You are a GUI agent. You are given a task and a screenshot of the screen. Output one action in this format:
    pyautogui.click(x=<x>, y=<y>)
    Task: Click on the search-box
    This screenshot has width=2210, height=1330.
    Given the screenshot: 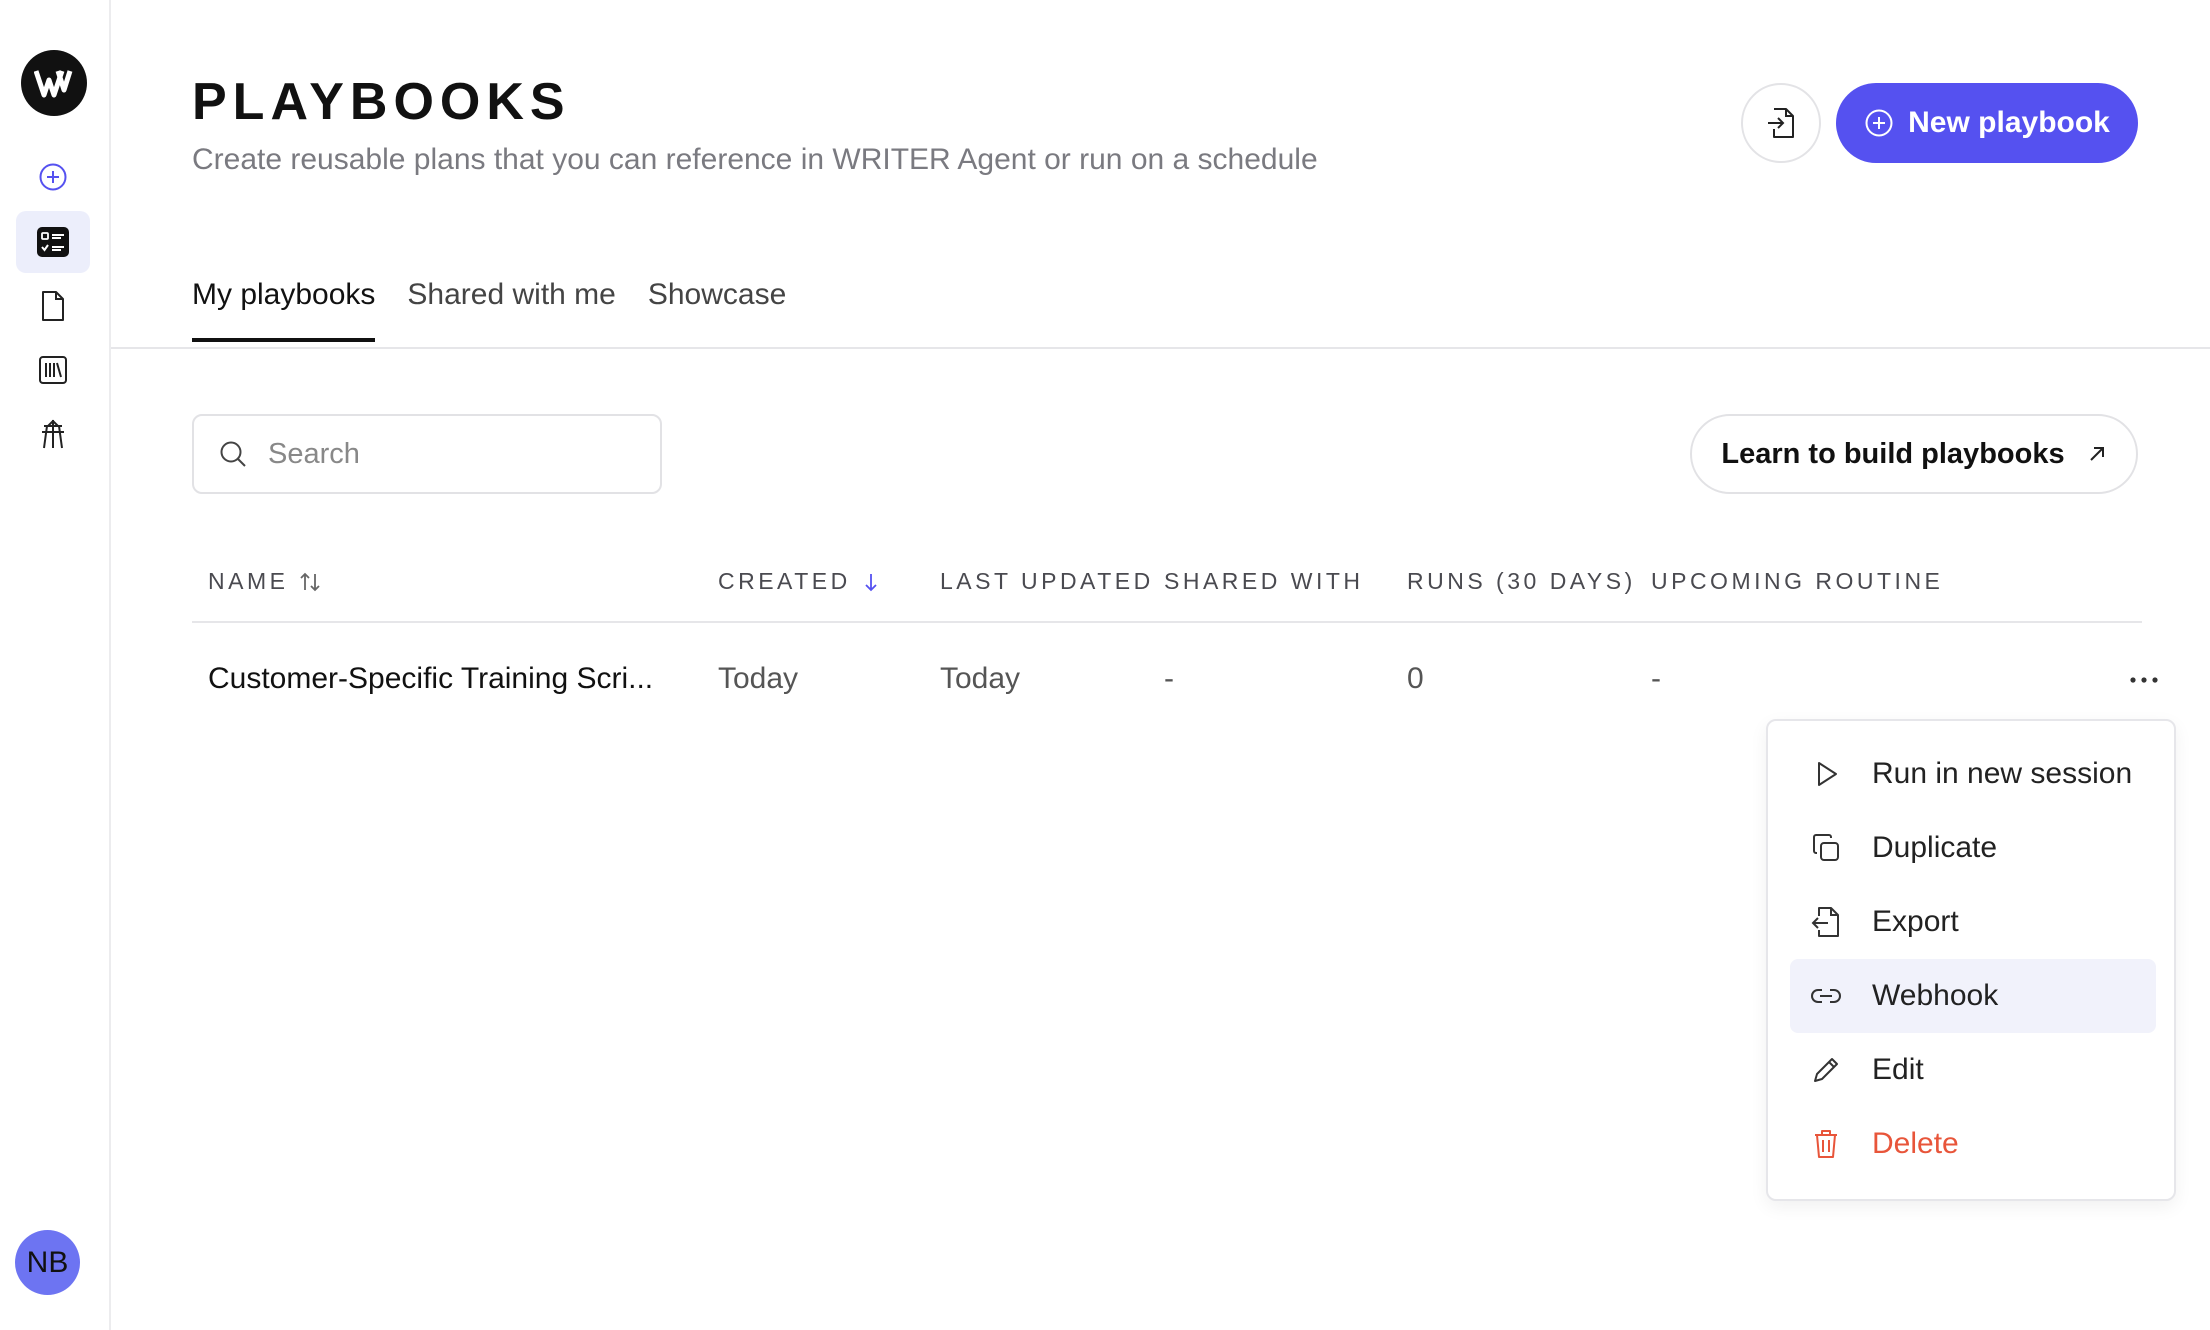 What is the action you would take?
    pyautogui.click(x=427, y=454)
    